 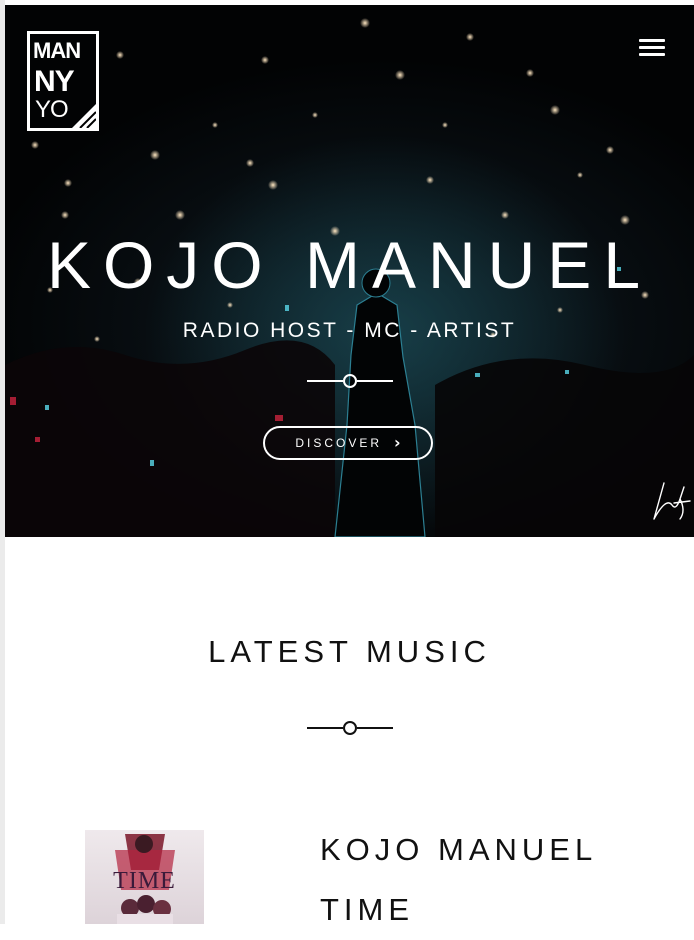 What do you see at coordinates (500, 880) in the screenshot?
I see `track-title: KOJO MANUEL TIME` at bounding box center [500, 880].